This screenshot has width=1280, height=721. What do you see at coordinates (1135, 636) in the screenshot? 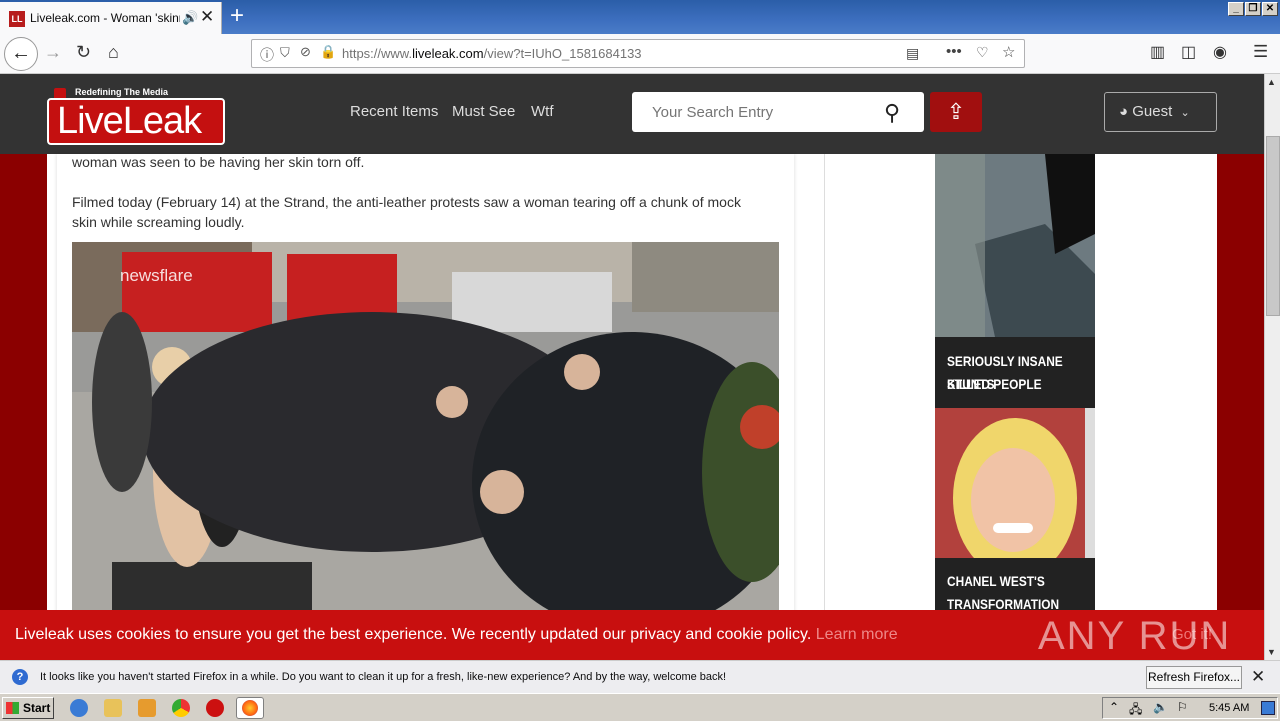
I see `anyrun-watermark: ANY RUN` at bounding box center [1135, 636].